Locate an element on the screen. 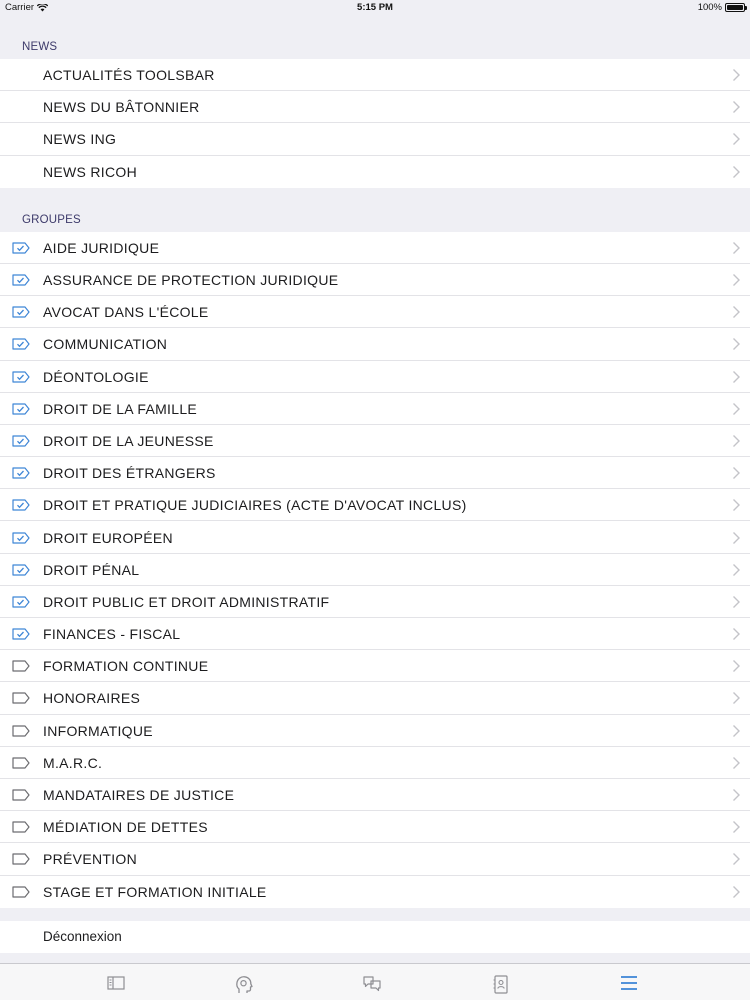 The width and height of the screenshot is (750, 1000). news-item-label: NEWS RICOH is located at coordinates (90, 171).